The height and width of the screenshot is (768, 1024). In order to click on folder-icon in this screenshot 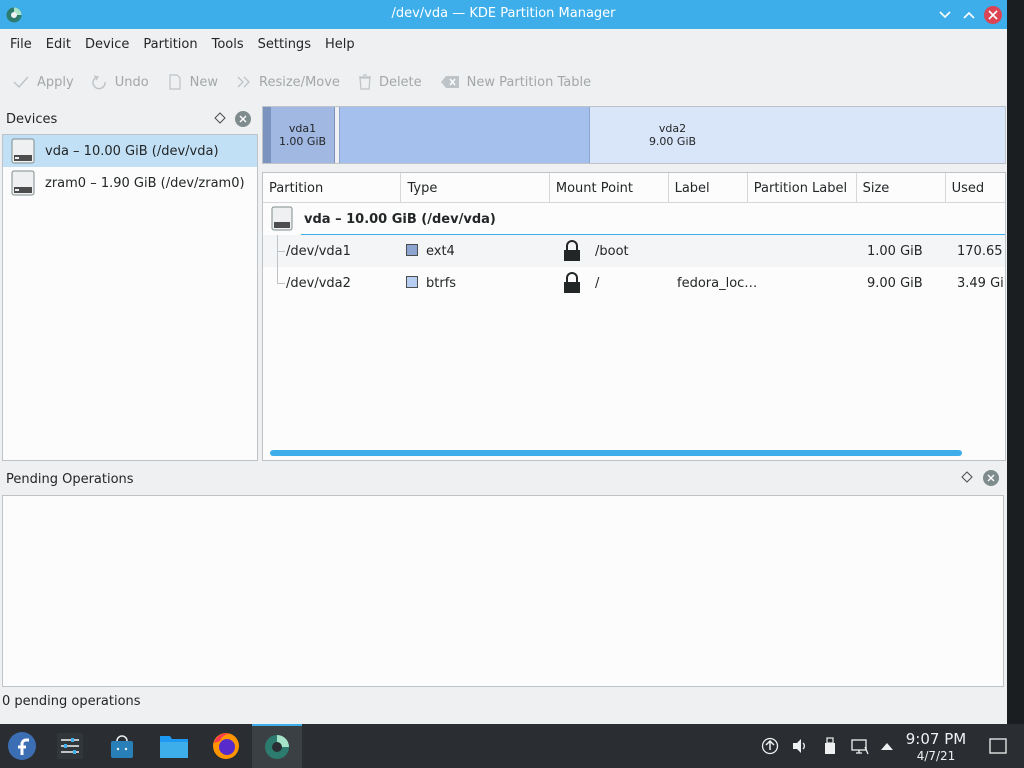, I will do `click(174, 747)`.